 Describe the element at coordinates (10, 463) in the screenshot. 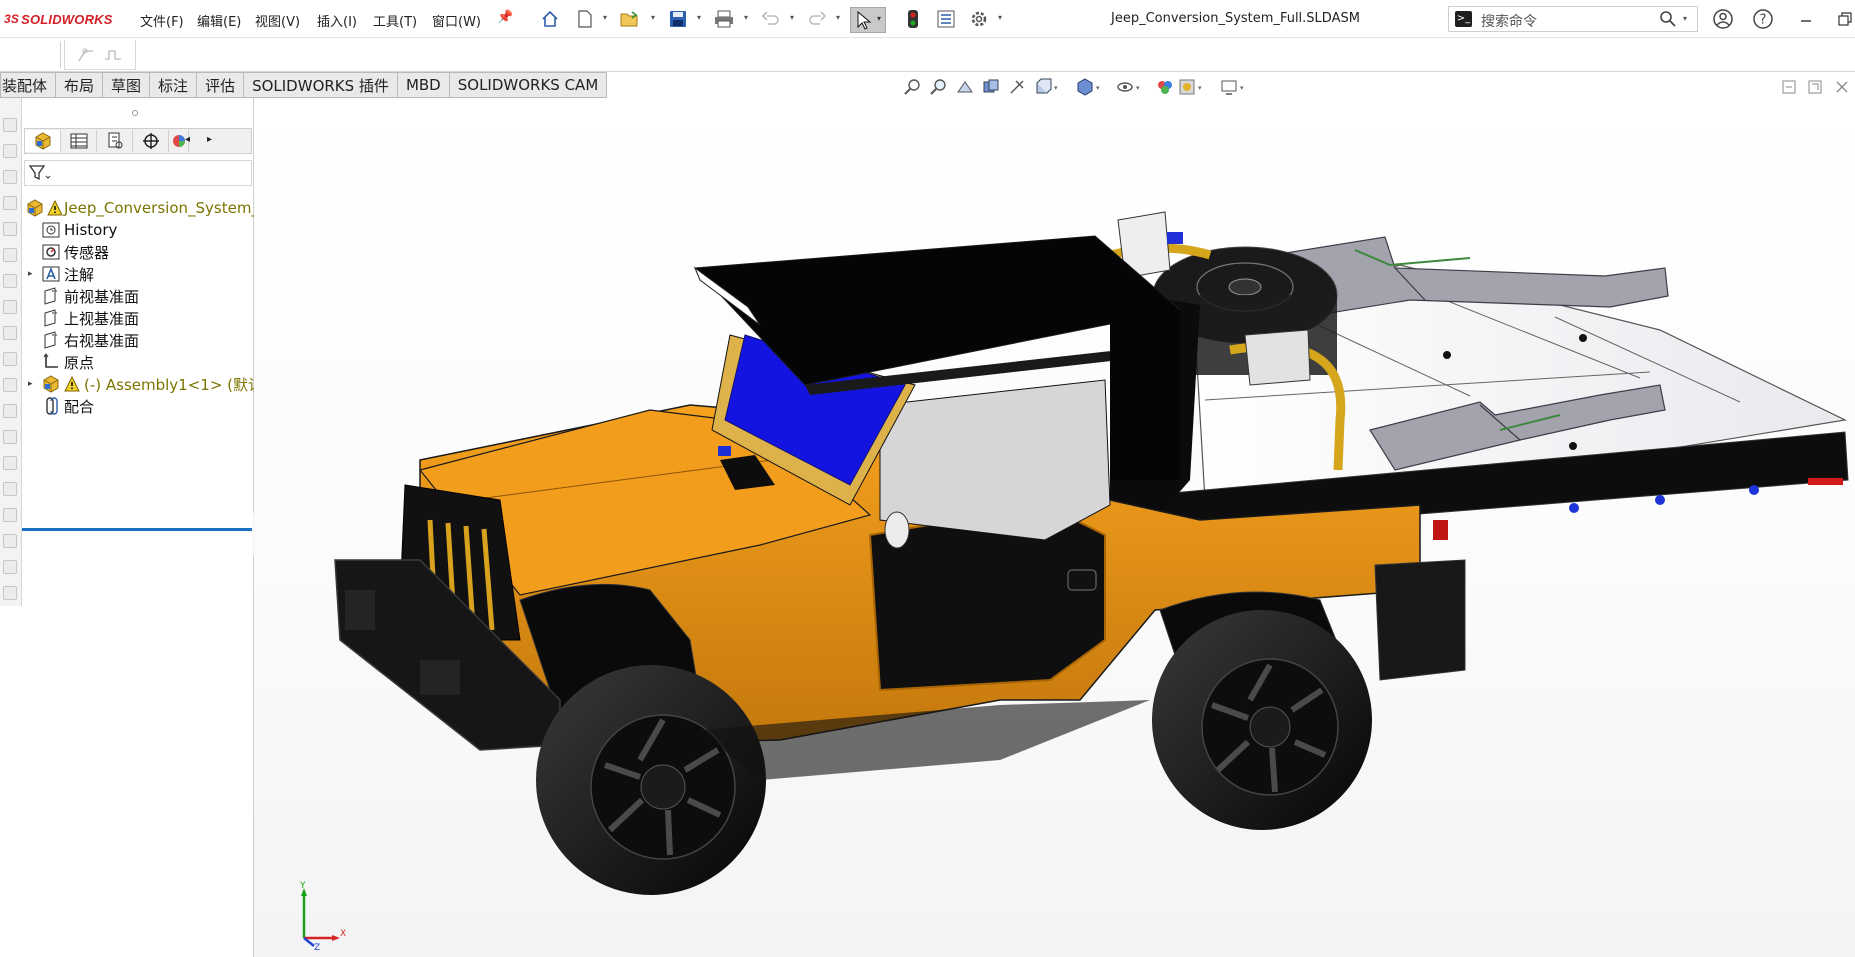

I see `update-speedpak-icon` at that location.